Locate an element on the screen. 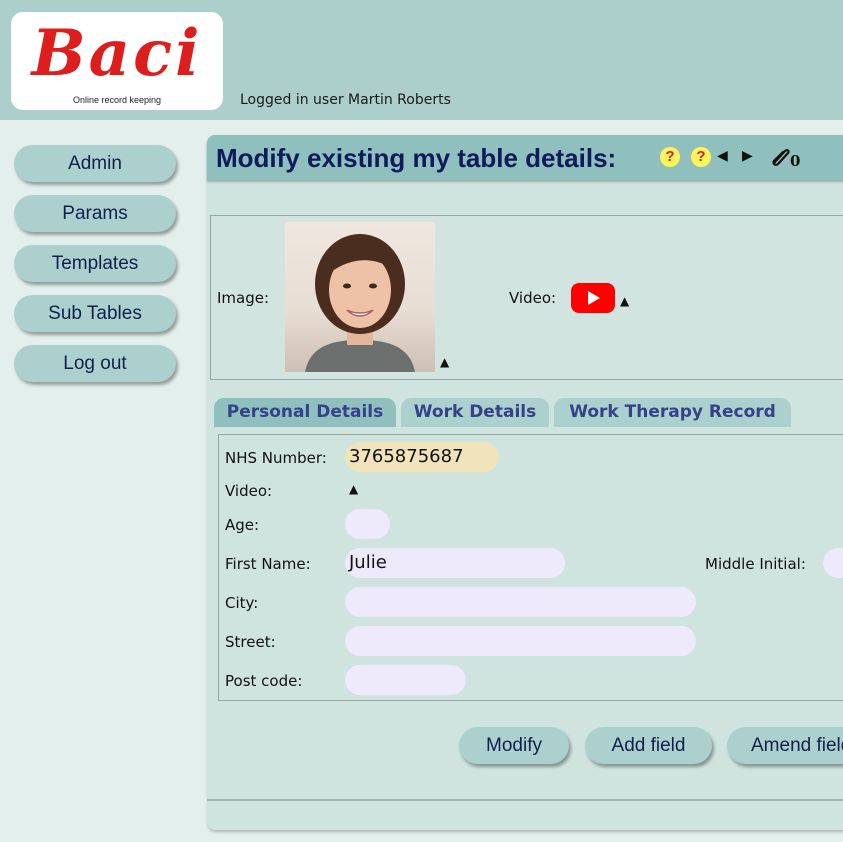 Image resolution: width=843 pixels, height=842 pixels. city-label: City: is located at coordinates (242, 603).